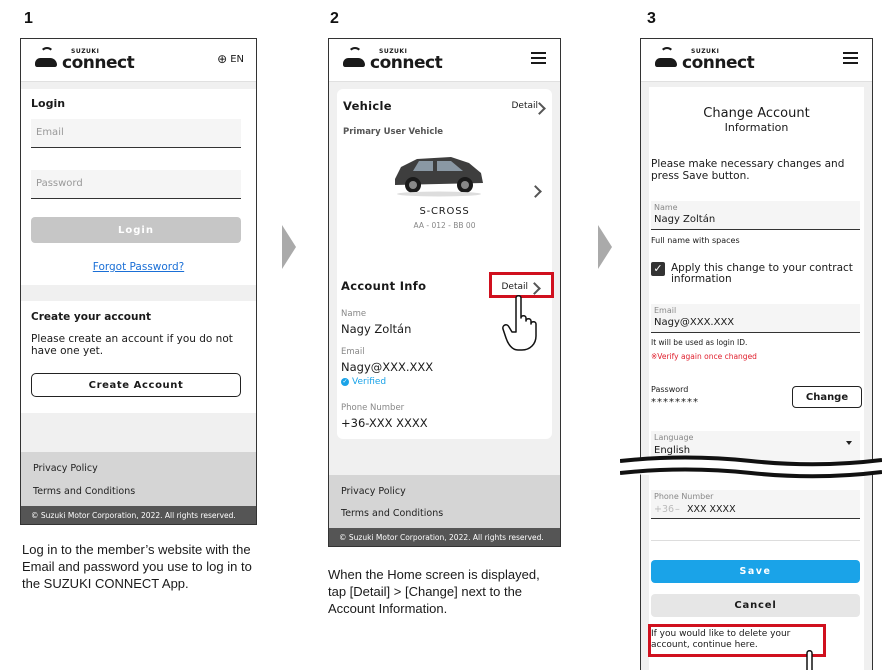 This screenshot has width=882, height=670. What do you see at coordinates (230, 59) in the screenshot?
I see `language-selector: ⊕ EN` at bounding box center [230, 59].